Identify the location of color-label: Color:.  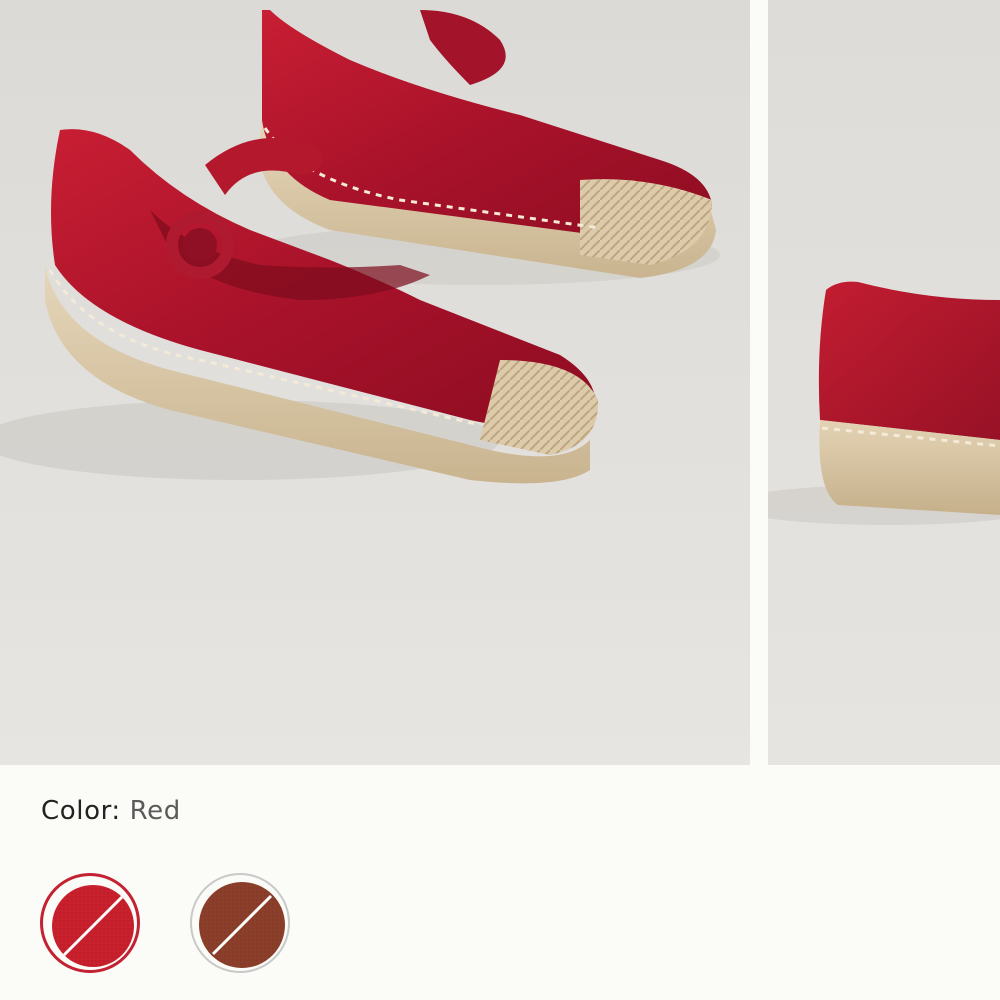
(81, 811).